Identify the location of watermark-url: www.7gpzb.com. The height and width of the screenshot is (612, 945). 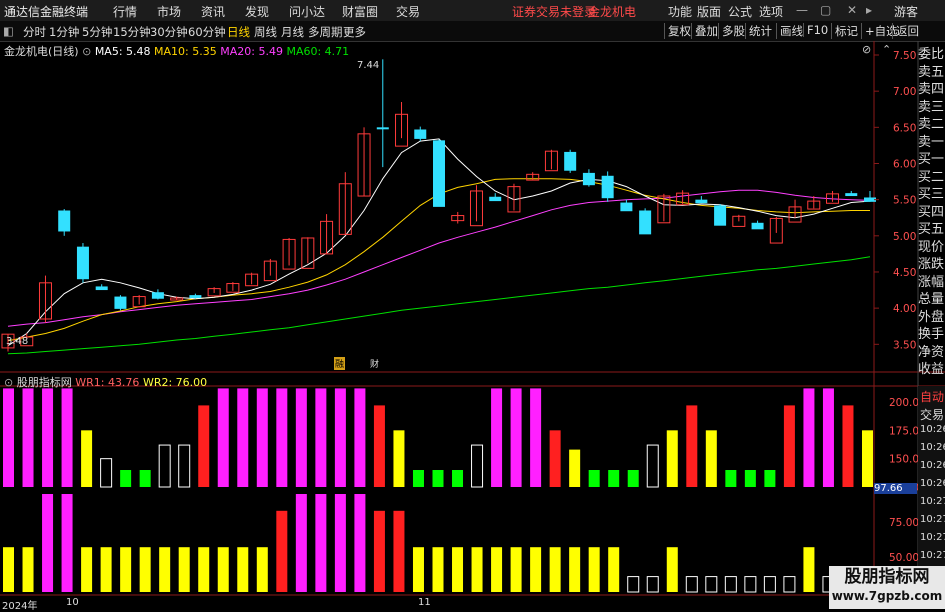
(887, 596).